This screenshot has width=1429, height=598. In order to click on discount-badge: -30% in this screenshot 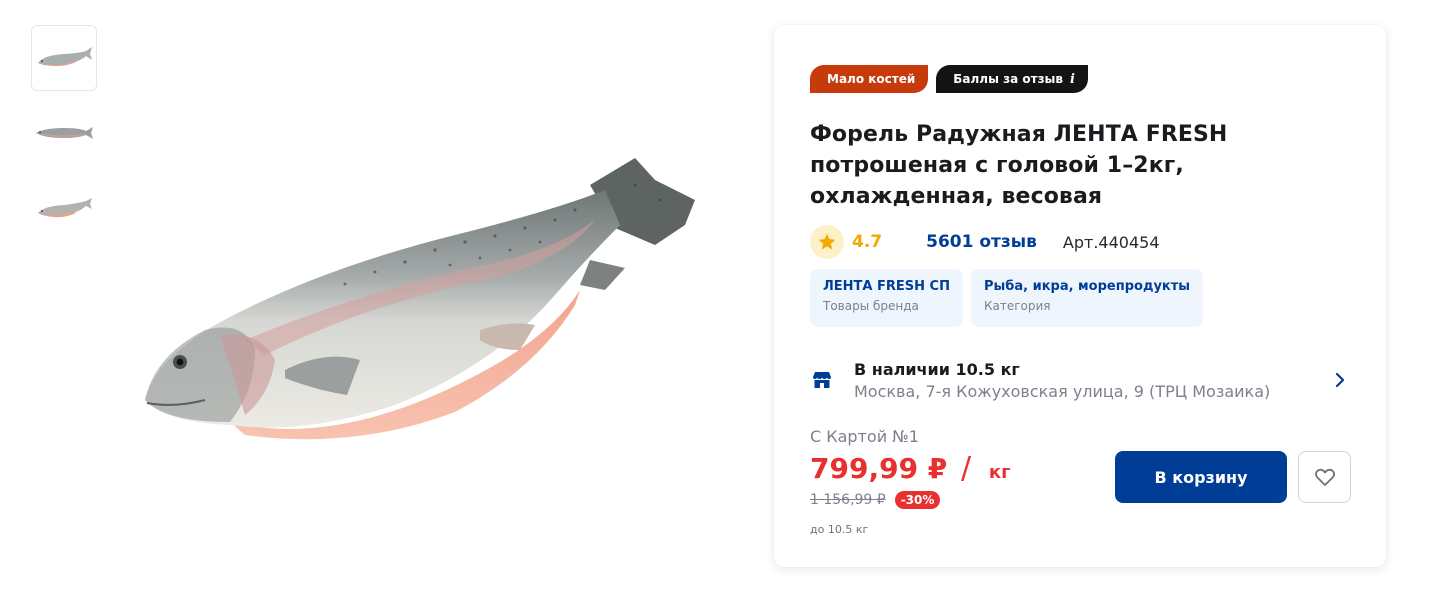, I will do `click(917, 500)`.